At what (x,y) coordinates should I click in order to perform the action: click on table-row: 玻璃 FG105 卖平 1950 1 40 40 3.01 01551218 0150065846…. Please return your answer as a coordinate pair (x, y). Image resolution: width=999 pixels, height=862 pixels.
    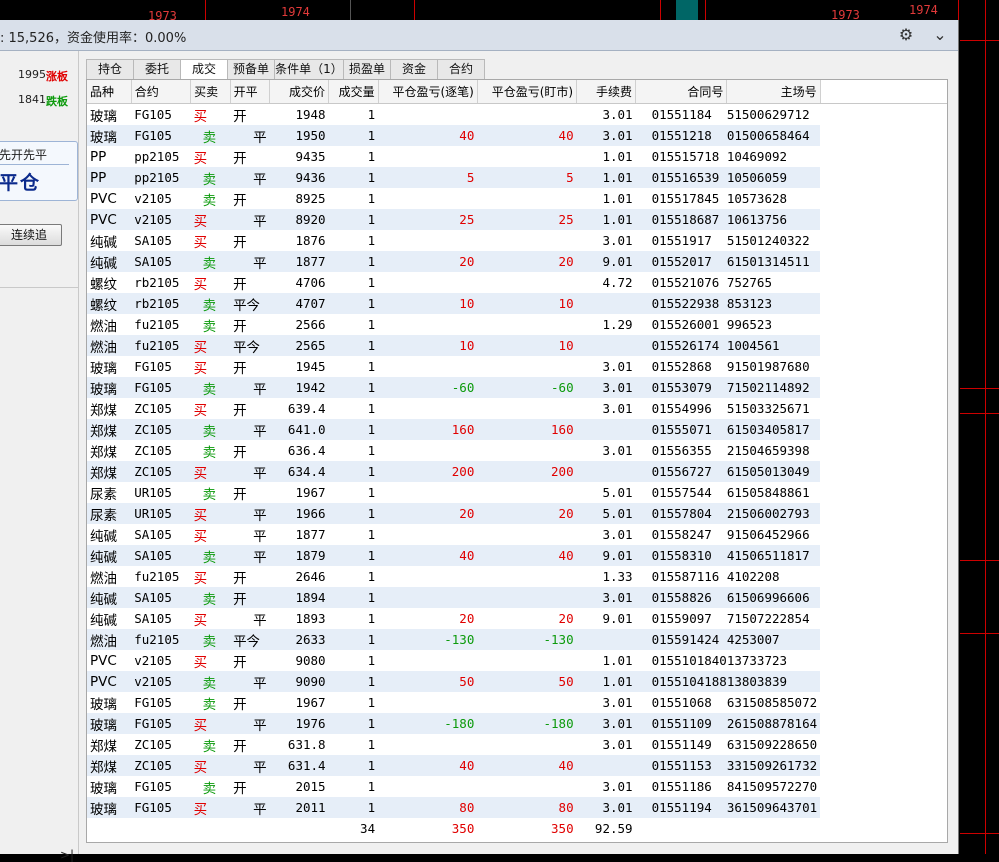
    Looking at the image, I should click on (517, 135).